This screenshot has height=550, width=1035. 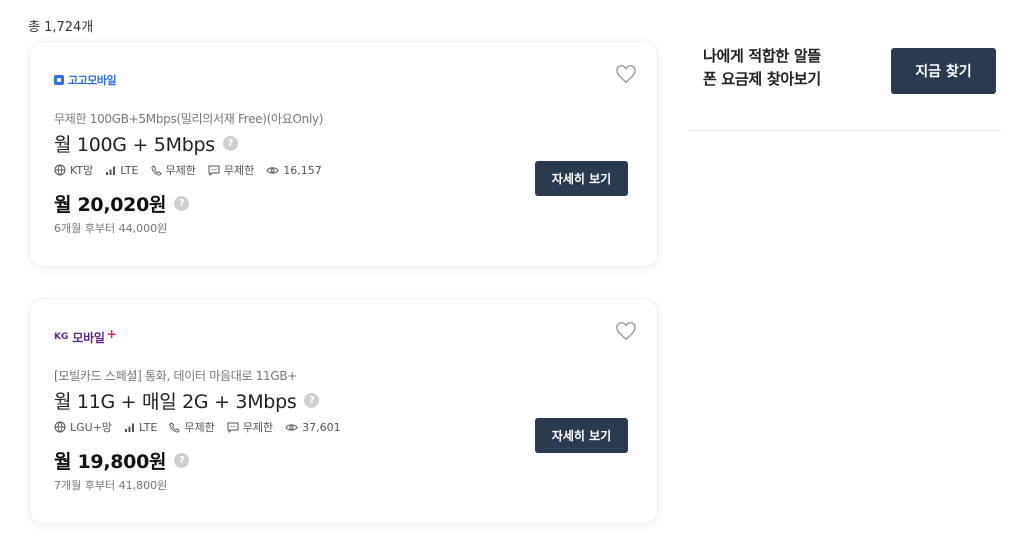 What do you see at coordinates (321, 427) in the screenshot?
I see `spec-views-text: 37,601` at bounding box center [321, 427].